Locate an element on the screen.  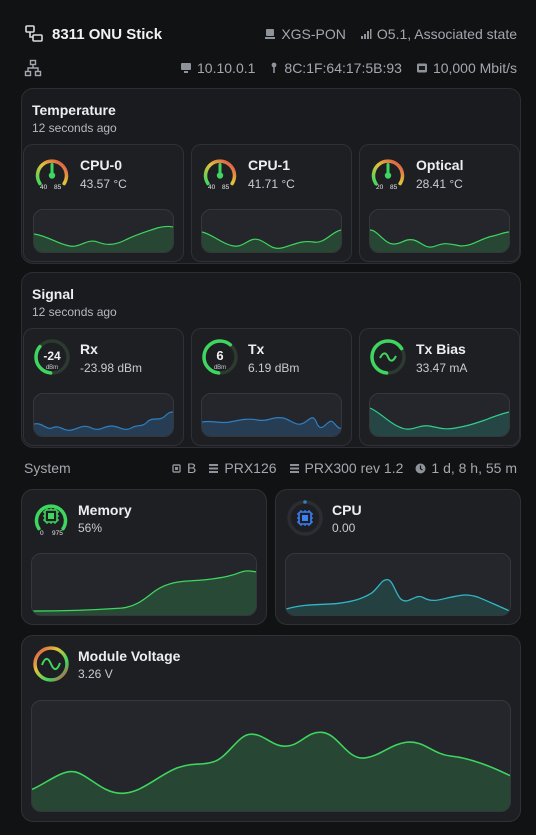
memory-value: 56% is located at coordinates (90, 528).